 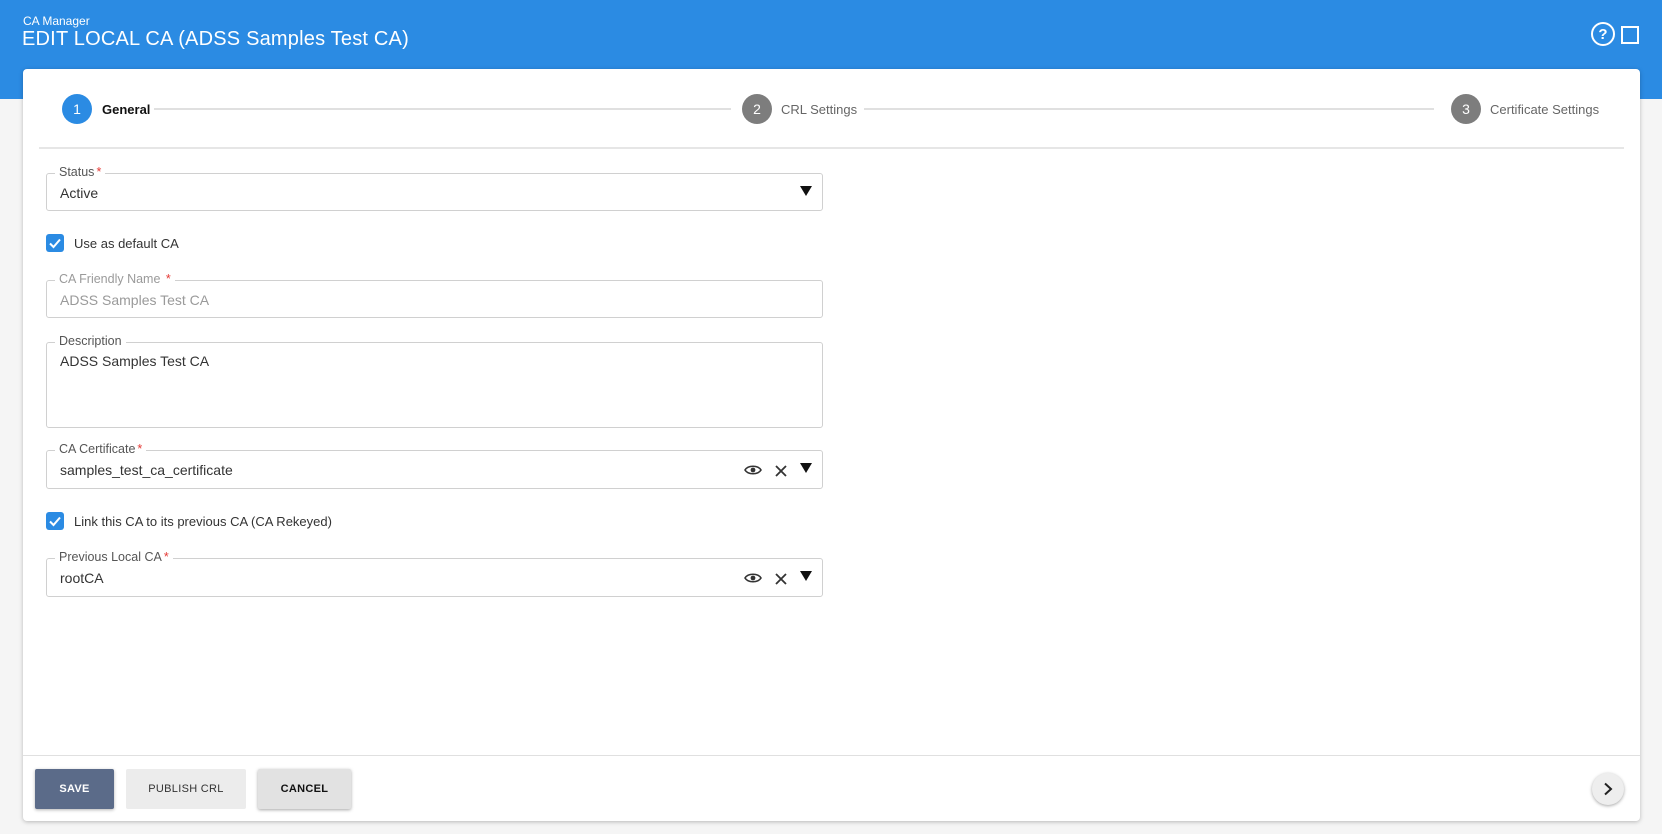 What do you see at coordinates (114, 557) in the screenshot?
I see `previous-local-ca-label: Previous Local CA *` at bounding box center [114, 557].